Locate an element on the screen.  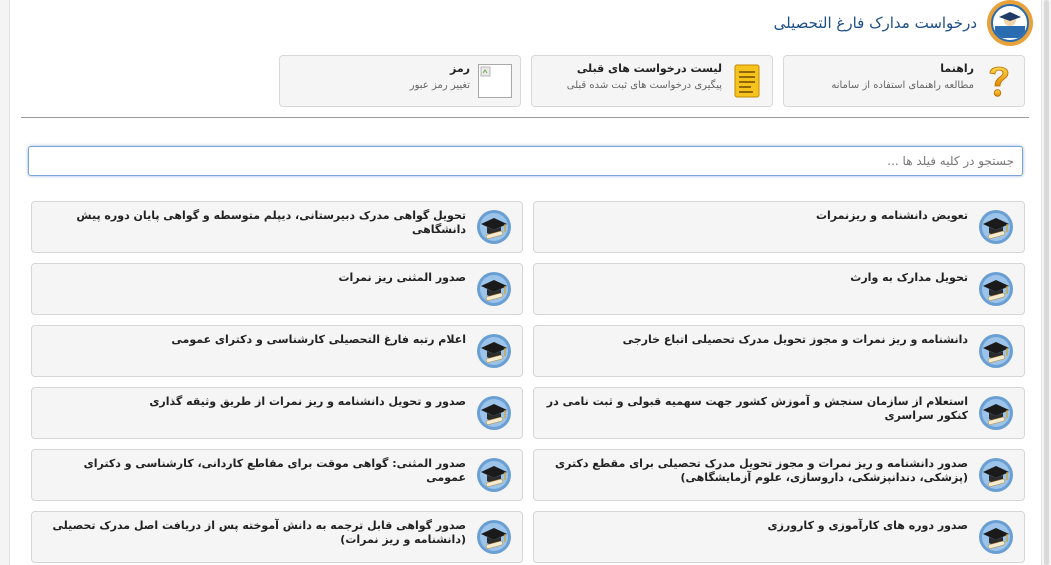
page-header: درخواست مدارک فارغ التحصیلی is located at coordinates (883, 23).